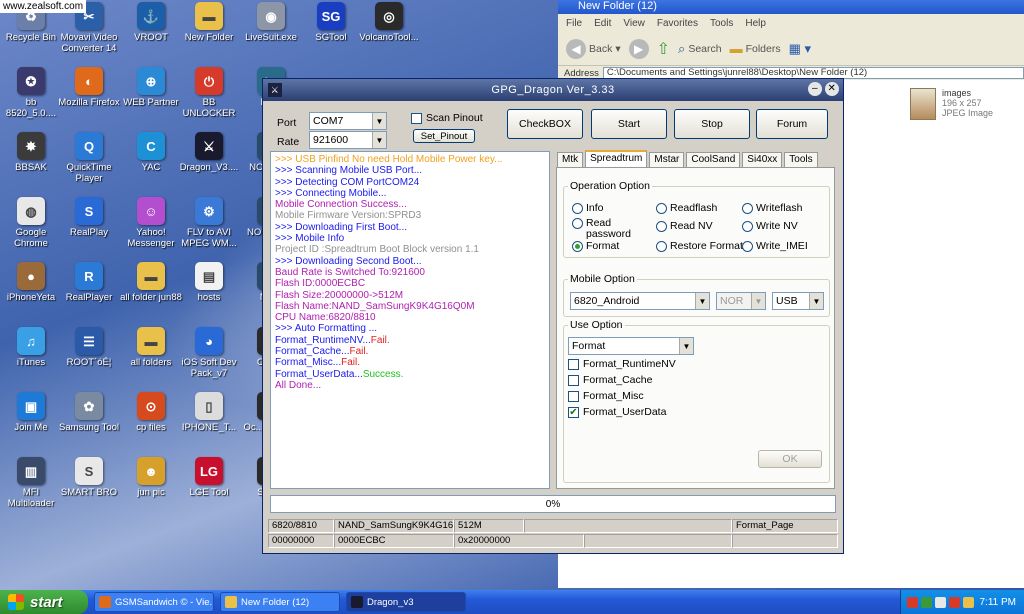 This screenshot has width=1024, height=614. Describe the element at coordinates (151, 87) in the screenshot. I see `desktop-icon: ⊕ WEB Partner` at that location.